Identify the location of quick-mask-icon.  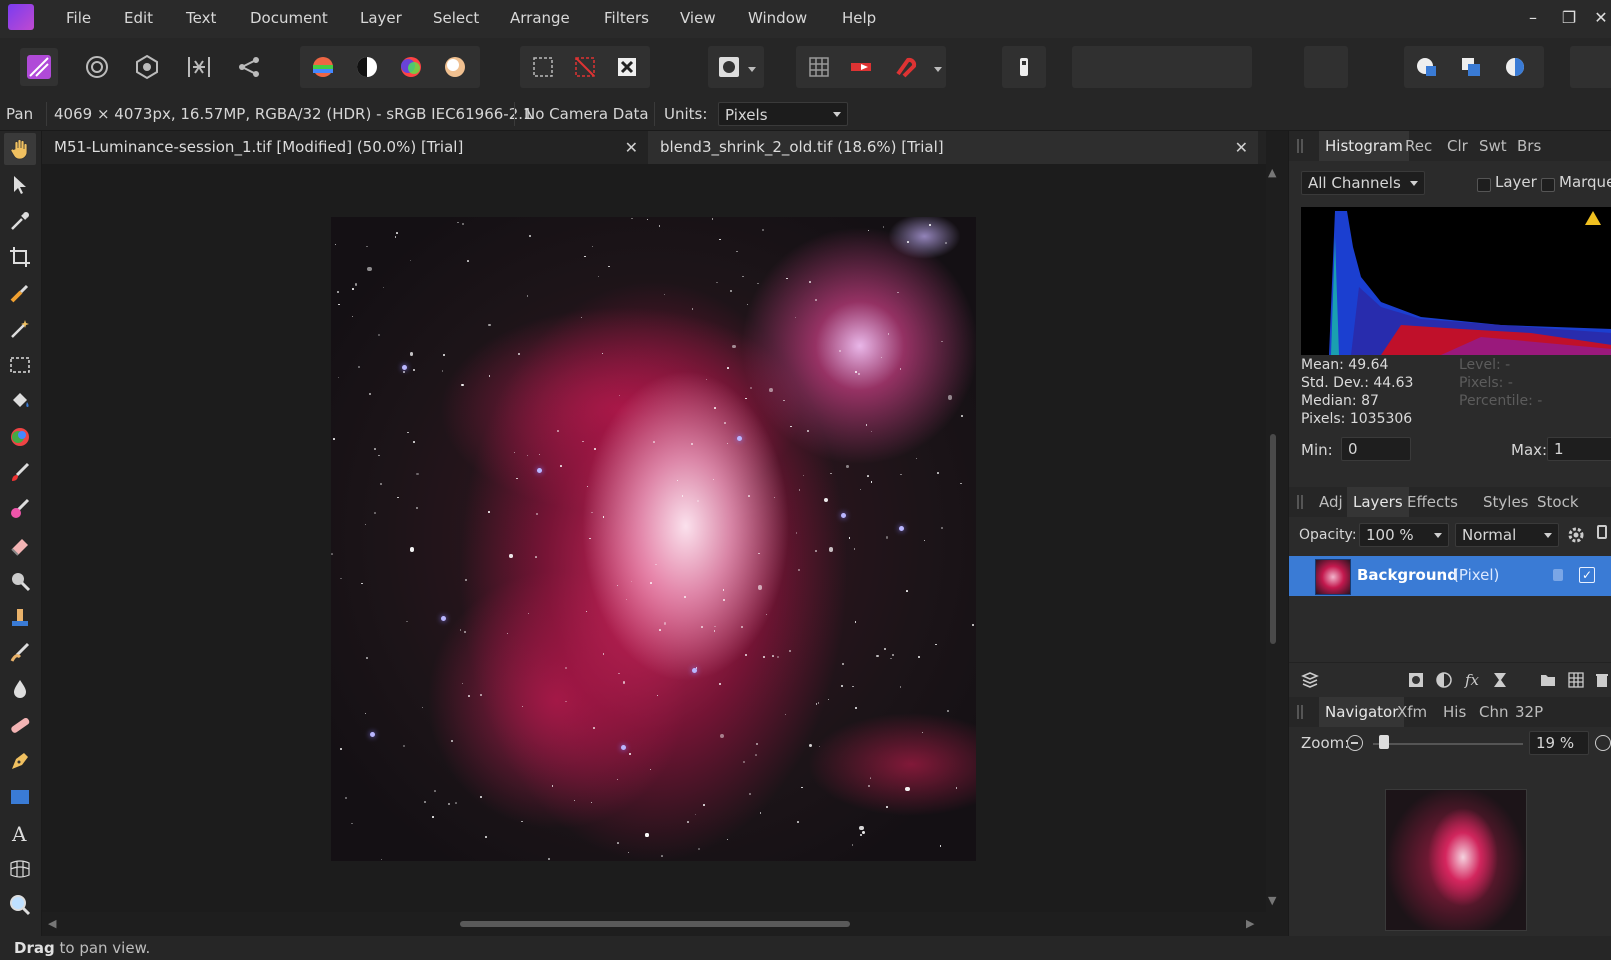
(729, 67).